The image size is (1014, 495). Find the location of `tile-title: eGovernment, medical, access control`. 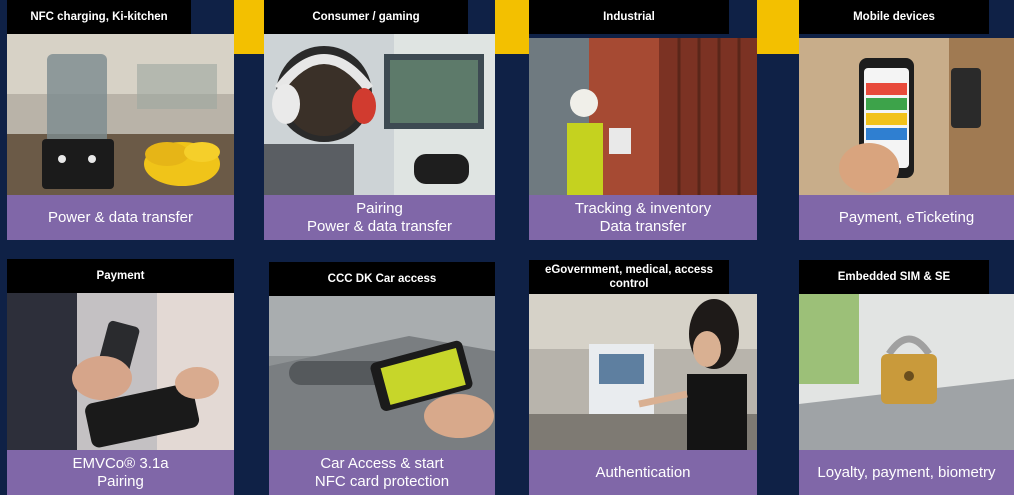

tile-title: eGovernment, medical, access control is located at coordinates (629, 277).